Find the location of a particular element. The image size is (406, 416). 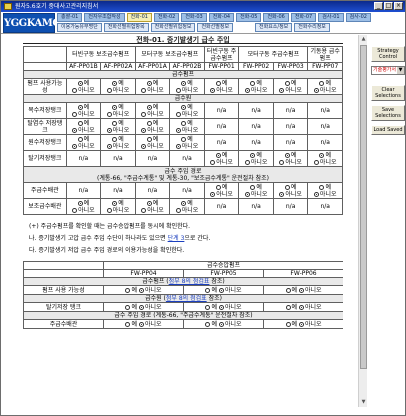

minimize-button: _ is located at coordinates (378, 6).